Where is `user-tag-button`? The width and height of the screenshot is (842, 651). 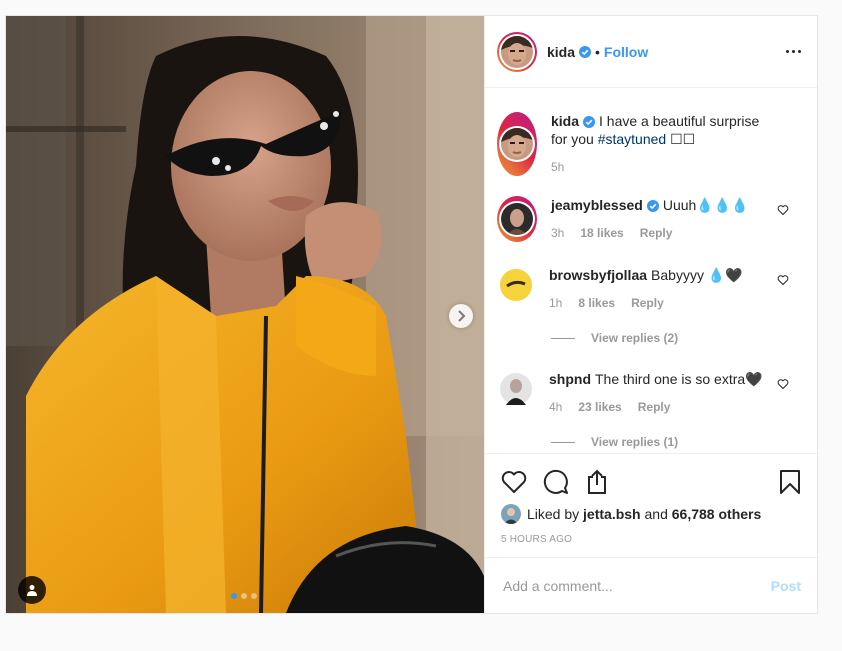
user-tag-button is located at coordinates (32, 590).